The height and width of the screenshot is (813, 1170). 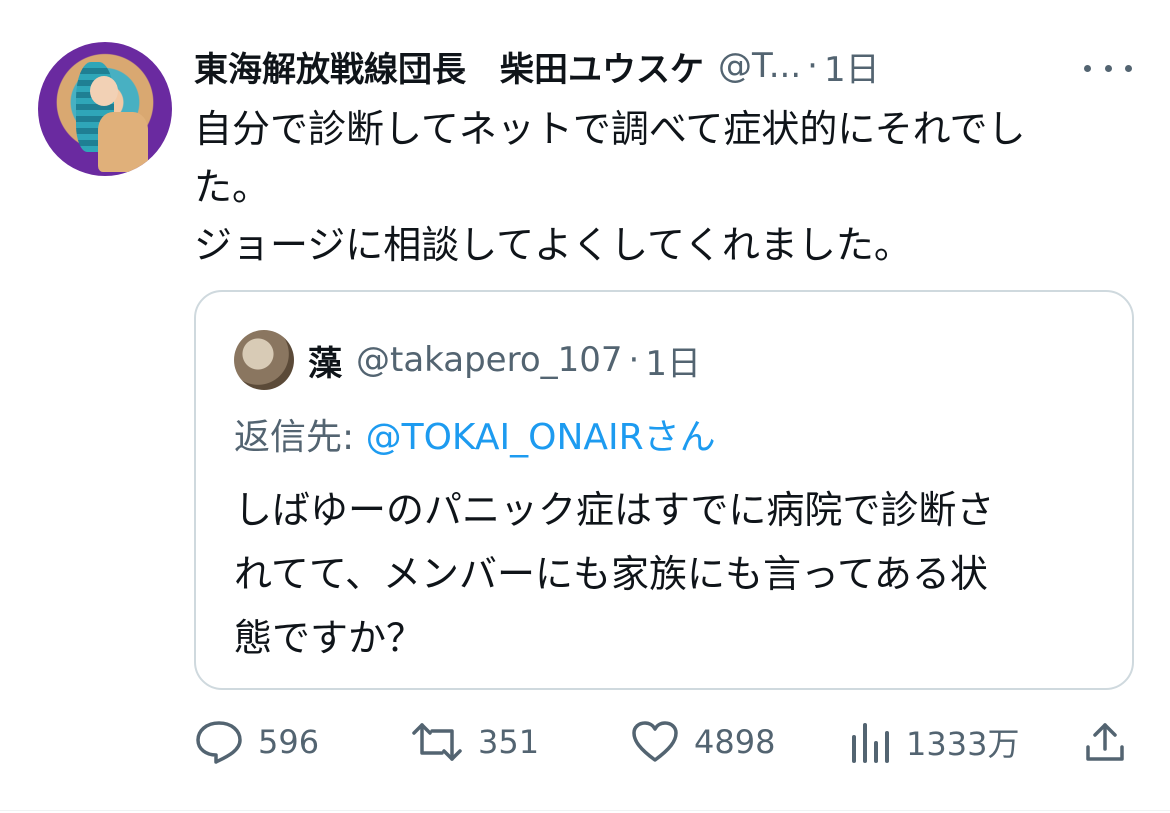 I want to click on avatar-body, so click(x=123, y=142).